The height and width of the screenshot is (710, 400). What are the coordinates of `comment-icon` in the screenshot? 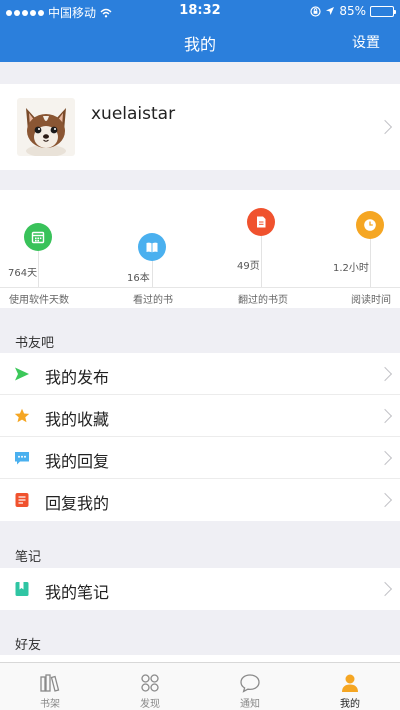 It's located at (22, 458).